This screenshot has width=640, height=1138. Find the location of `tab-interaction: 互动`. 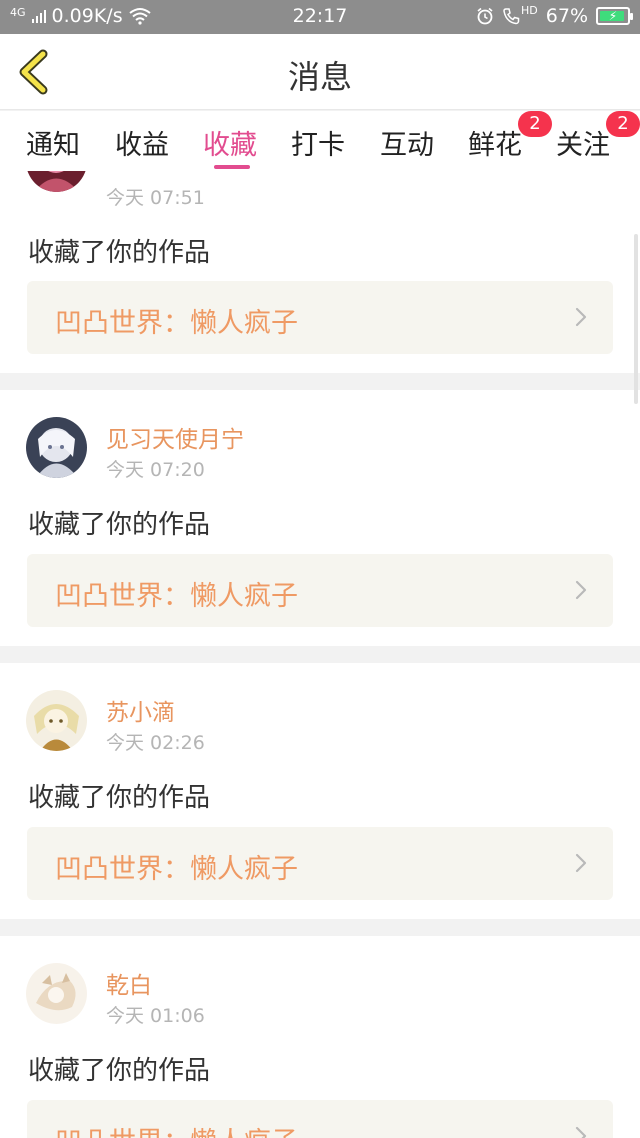

tab-interaction: 互动 is located at coordinates (407, 142).